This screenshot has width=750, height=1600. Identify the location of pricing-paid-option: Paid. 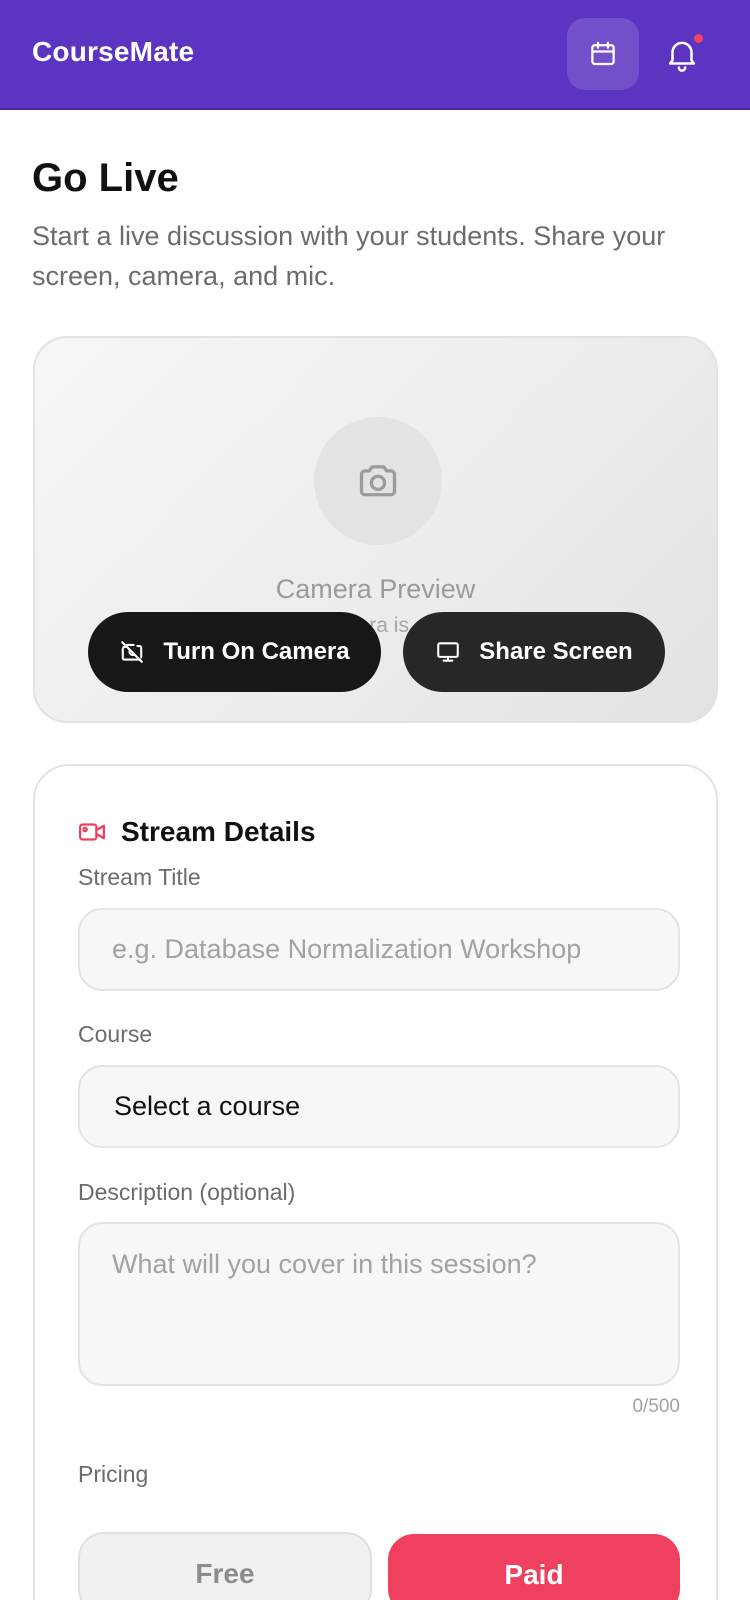
(534, 1567).